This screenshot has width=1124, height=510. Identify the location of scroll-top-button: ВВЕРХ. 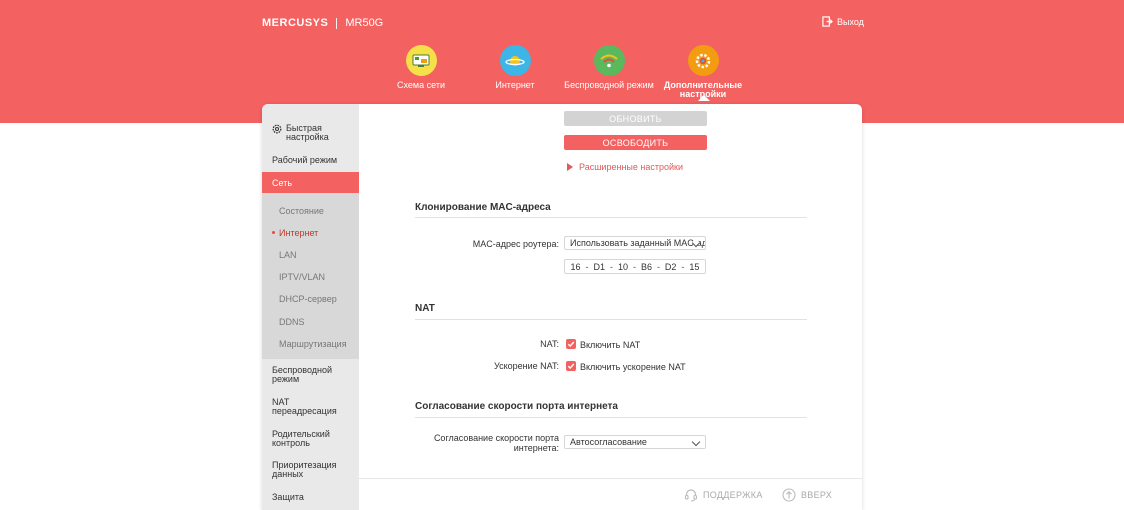
(807, 495).